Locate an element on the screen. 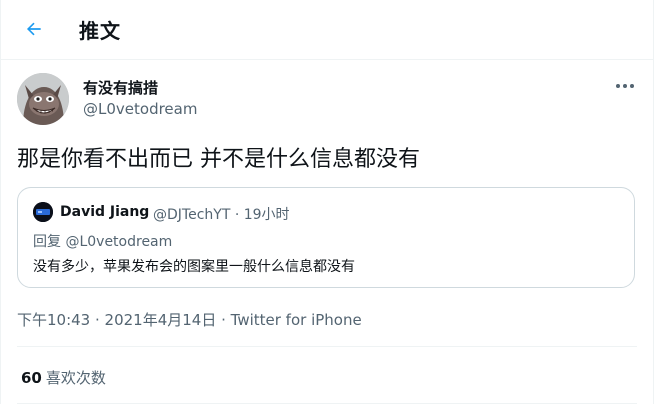 The width and height of the screenshot is (654, 404). reply-prefix: 回复 is located at coordinates (49, 242).